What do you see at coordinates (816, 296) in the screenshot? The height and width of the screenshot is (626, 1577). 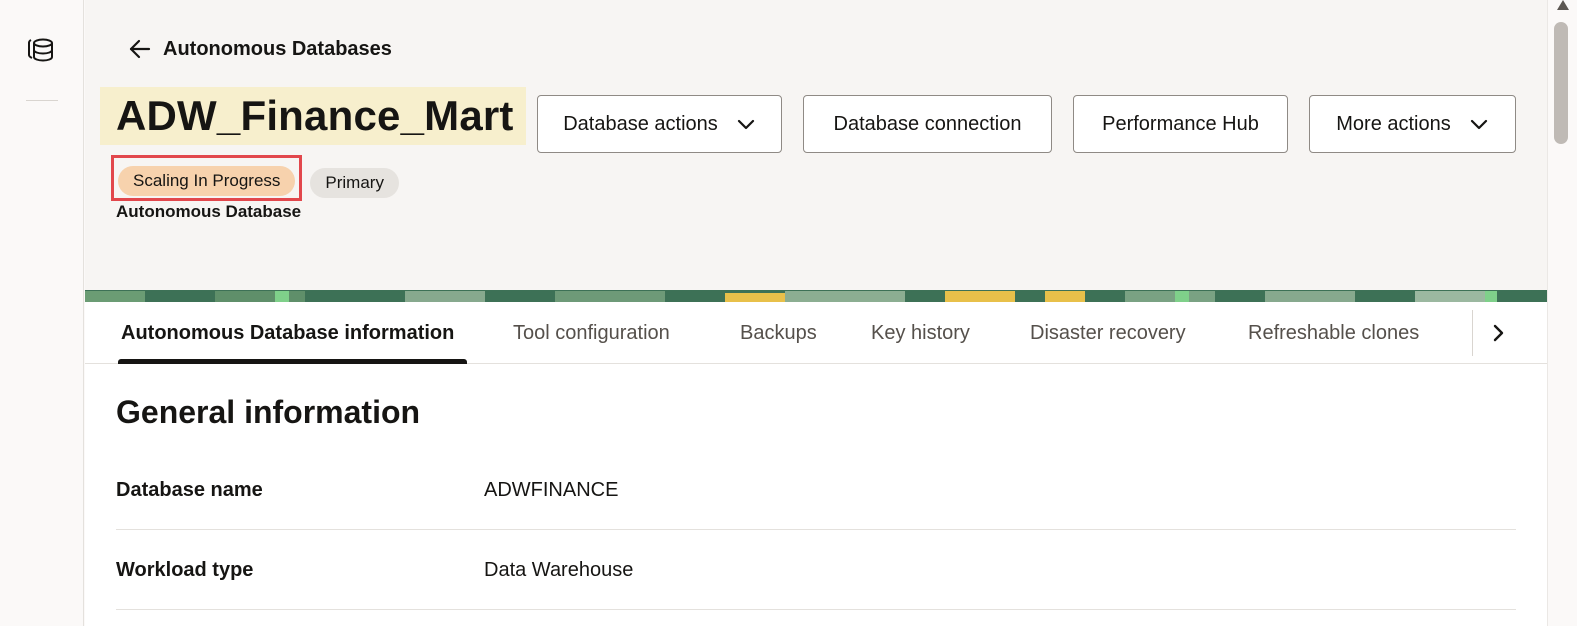 I see `decorative-banner` at bounding box center [816, 296].